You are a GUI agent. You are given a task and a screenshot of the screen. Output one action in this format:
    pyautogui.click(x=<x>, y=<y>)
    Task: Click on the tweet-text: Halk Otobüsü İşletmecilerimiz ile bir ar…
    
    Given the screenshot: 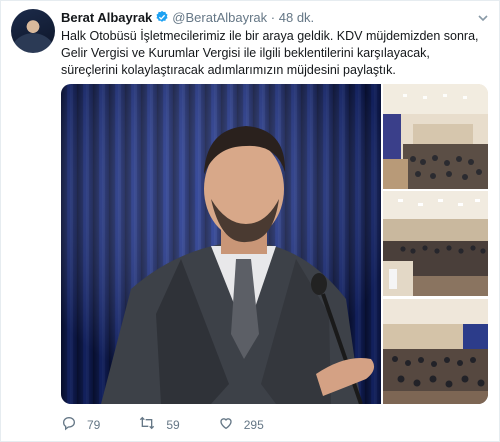 What is the action you would take?
    pyautogui.click(x=270, y=53)
    